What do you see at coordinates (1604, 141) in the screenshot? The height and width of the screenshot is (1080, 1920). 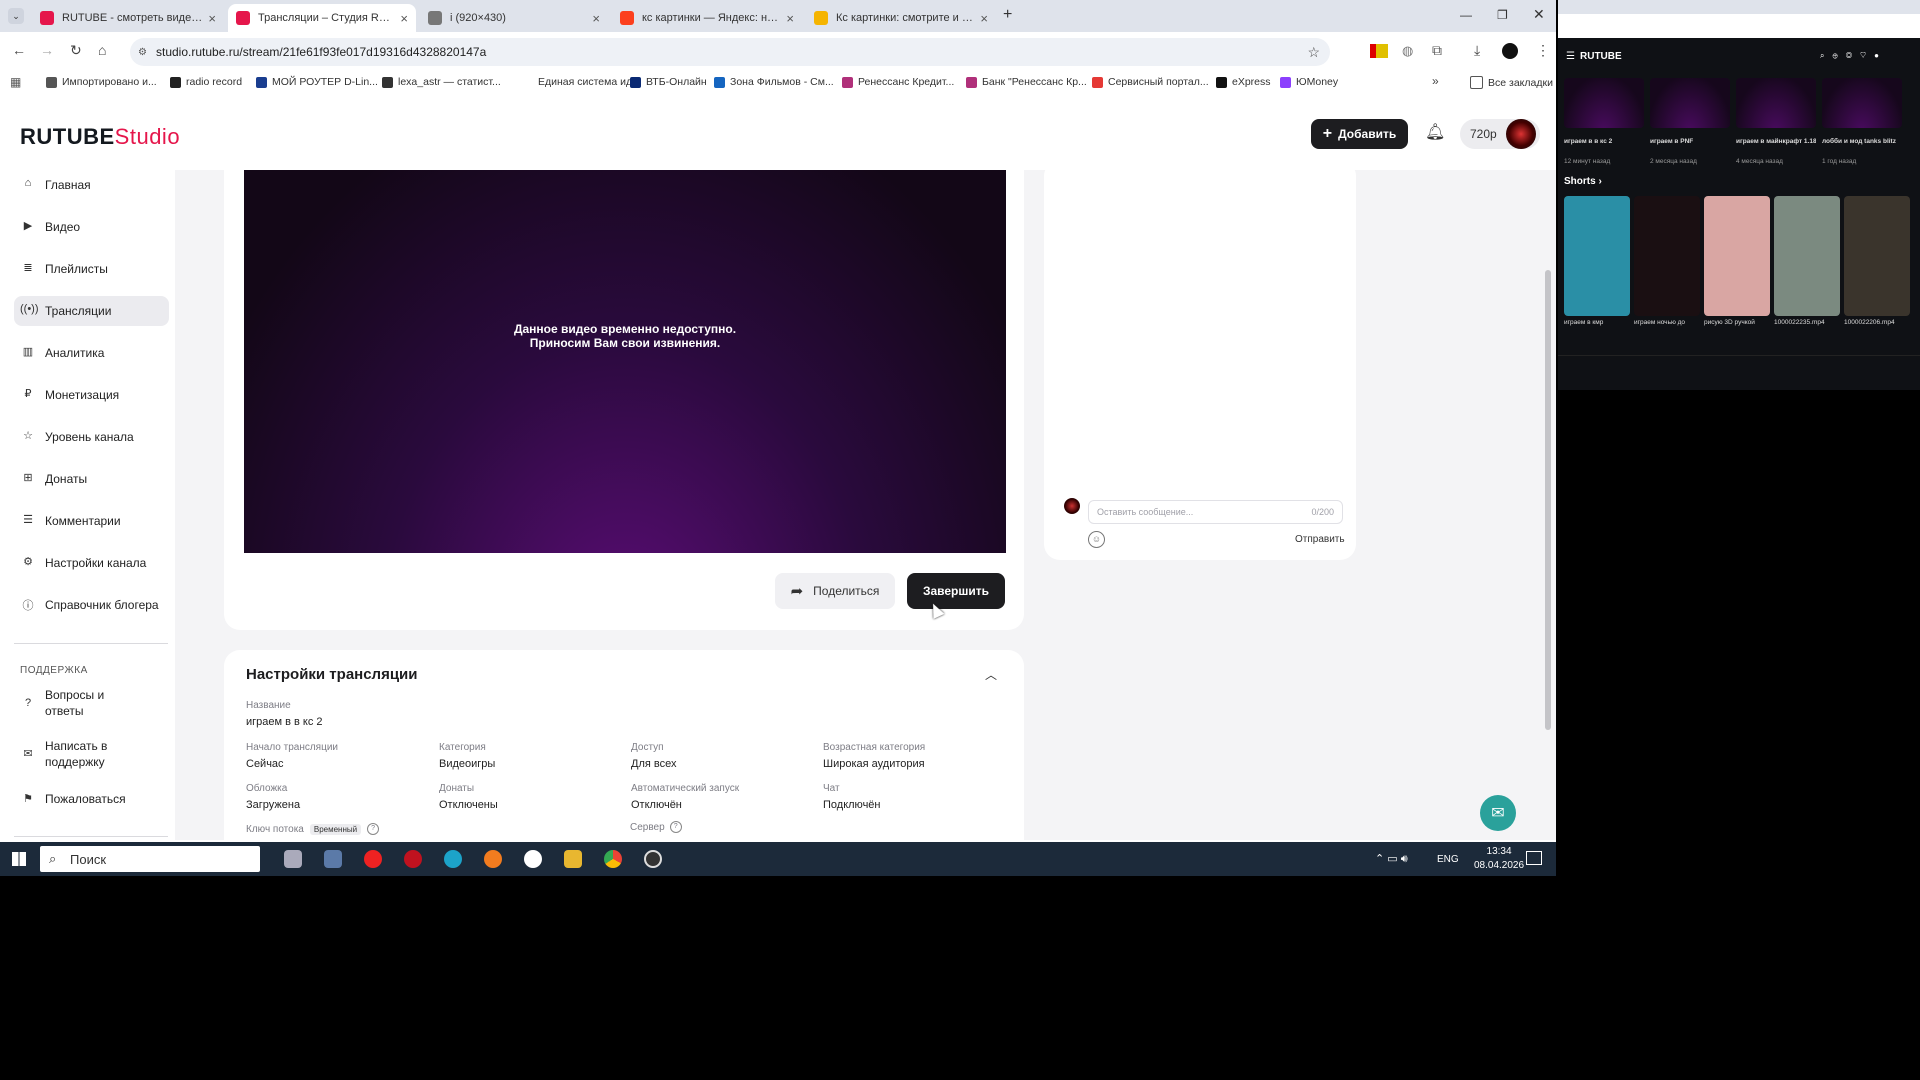 I see `video-title: играем в в кс 2` at bounding box center [1604, 141].